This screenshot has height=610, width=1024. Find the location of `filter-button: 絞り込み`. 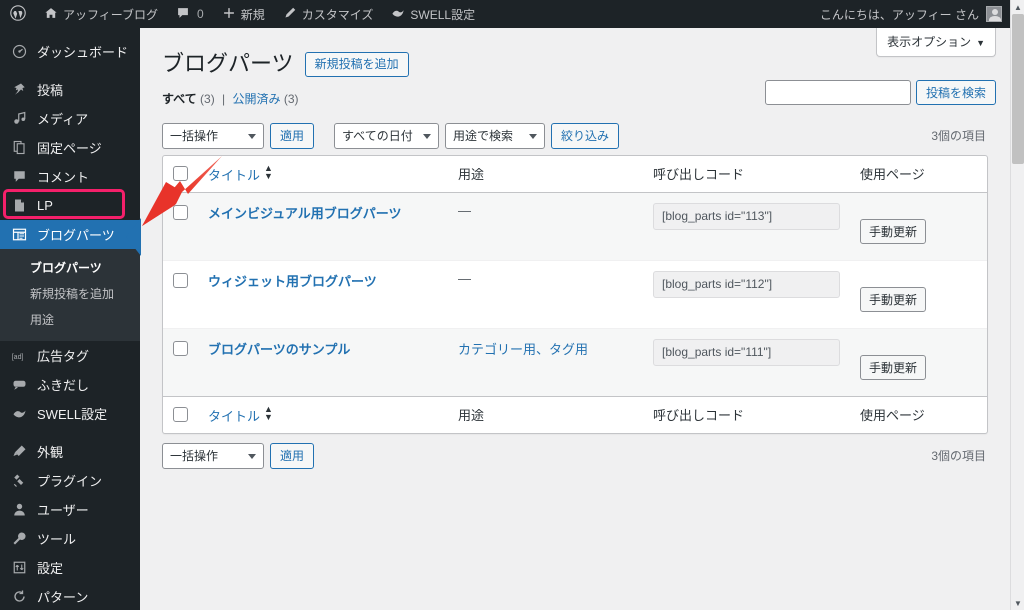

filter-button: 絞り込み is located at coordinates (585, 135).